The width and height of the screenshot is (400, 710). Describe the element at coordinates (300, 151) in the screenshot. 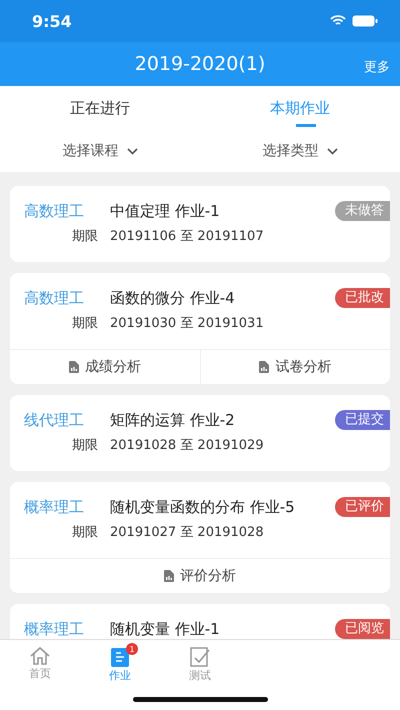

I see `filter-dropdown: 选择类型` at that location.